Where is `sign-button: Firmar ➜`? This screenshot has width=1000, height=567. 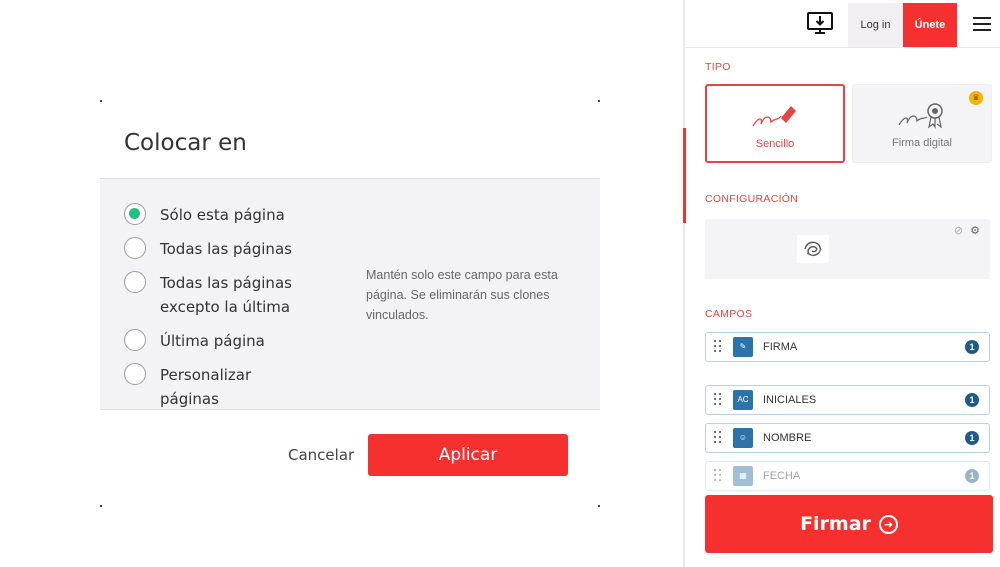
sign-button: Firmar ➜ is located at coordinates (849, 524).